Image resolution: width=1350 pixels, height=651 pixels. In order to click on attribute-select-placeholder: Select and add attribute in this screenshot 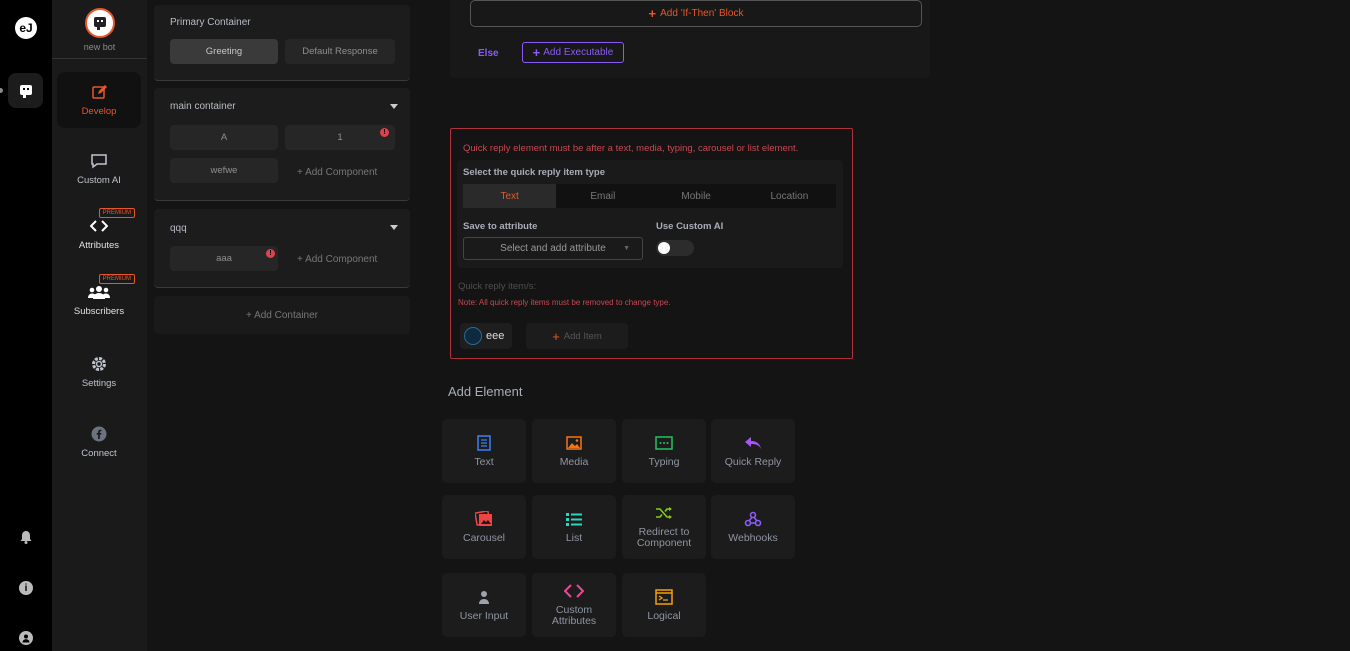, I will do `click(553, 248)`.